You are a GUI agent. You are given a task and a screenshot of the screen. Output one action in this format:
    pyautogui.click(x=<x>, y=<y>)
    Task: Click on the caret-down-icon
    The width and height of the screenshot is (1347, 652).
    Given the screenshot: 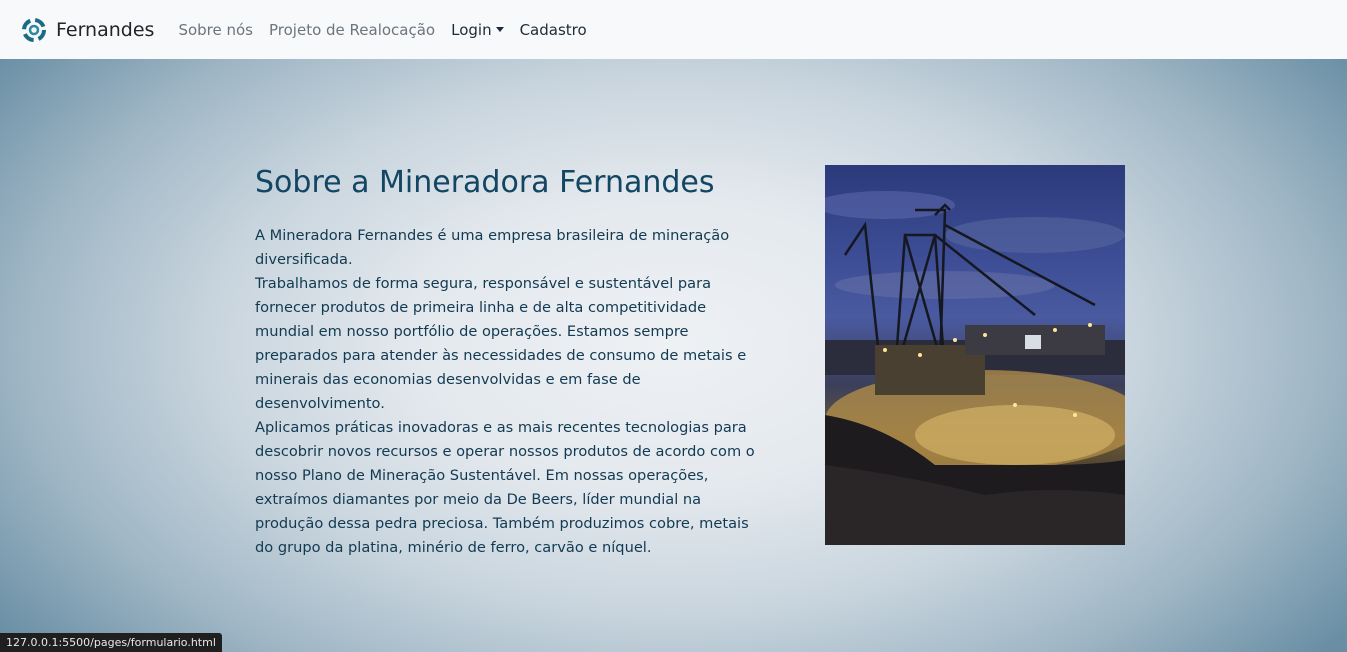 What is the action you would take?
    pyautogui.click(x=499, y=29)
    